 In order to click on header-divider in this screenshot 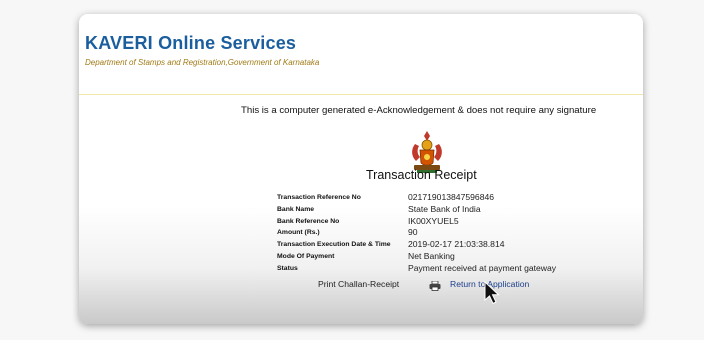, I will do `click(361, 94)`.